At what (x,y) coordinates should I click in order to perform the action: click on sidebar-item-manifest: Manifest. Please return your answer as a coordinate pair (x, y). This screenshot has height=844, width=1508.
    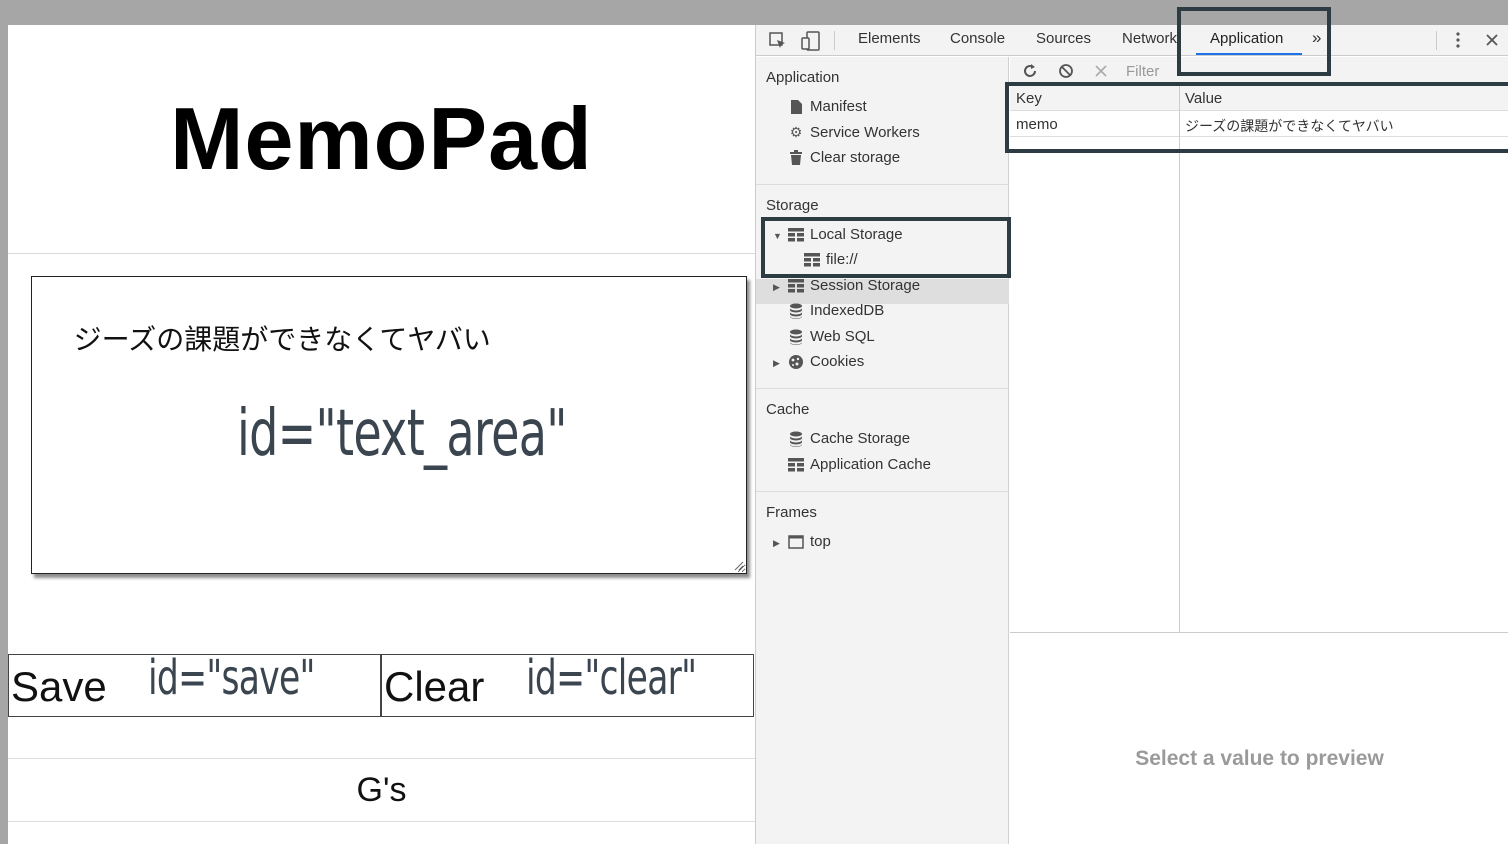
    Looking at the image, I should click on (827, 106).